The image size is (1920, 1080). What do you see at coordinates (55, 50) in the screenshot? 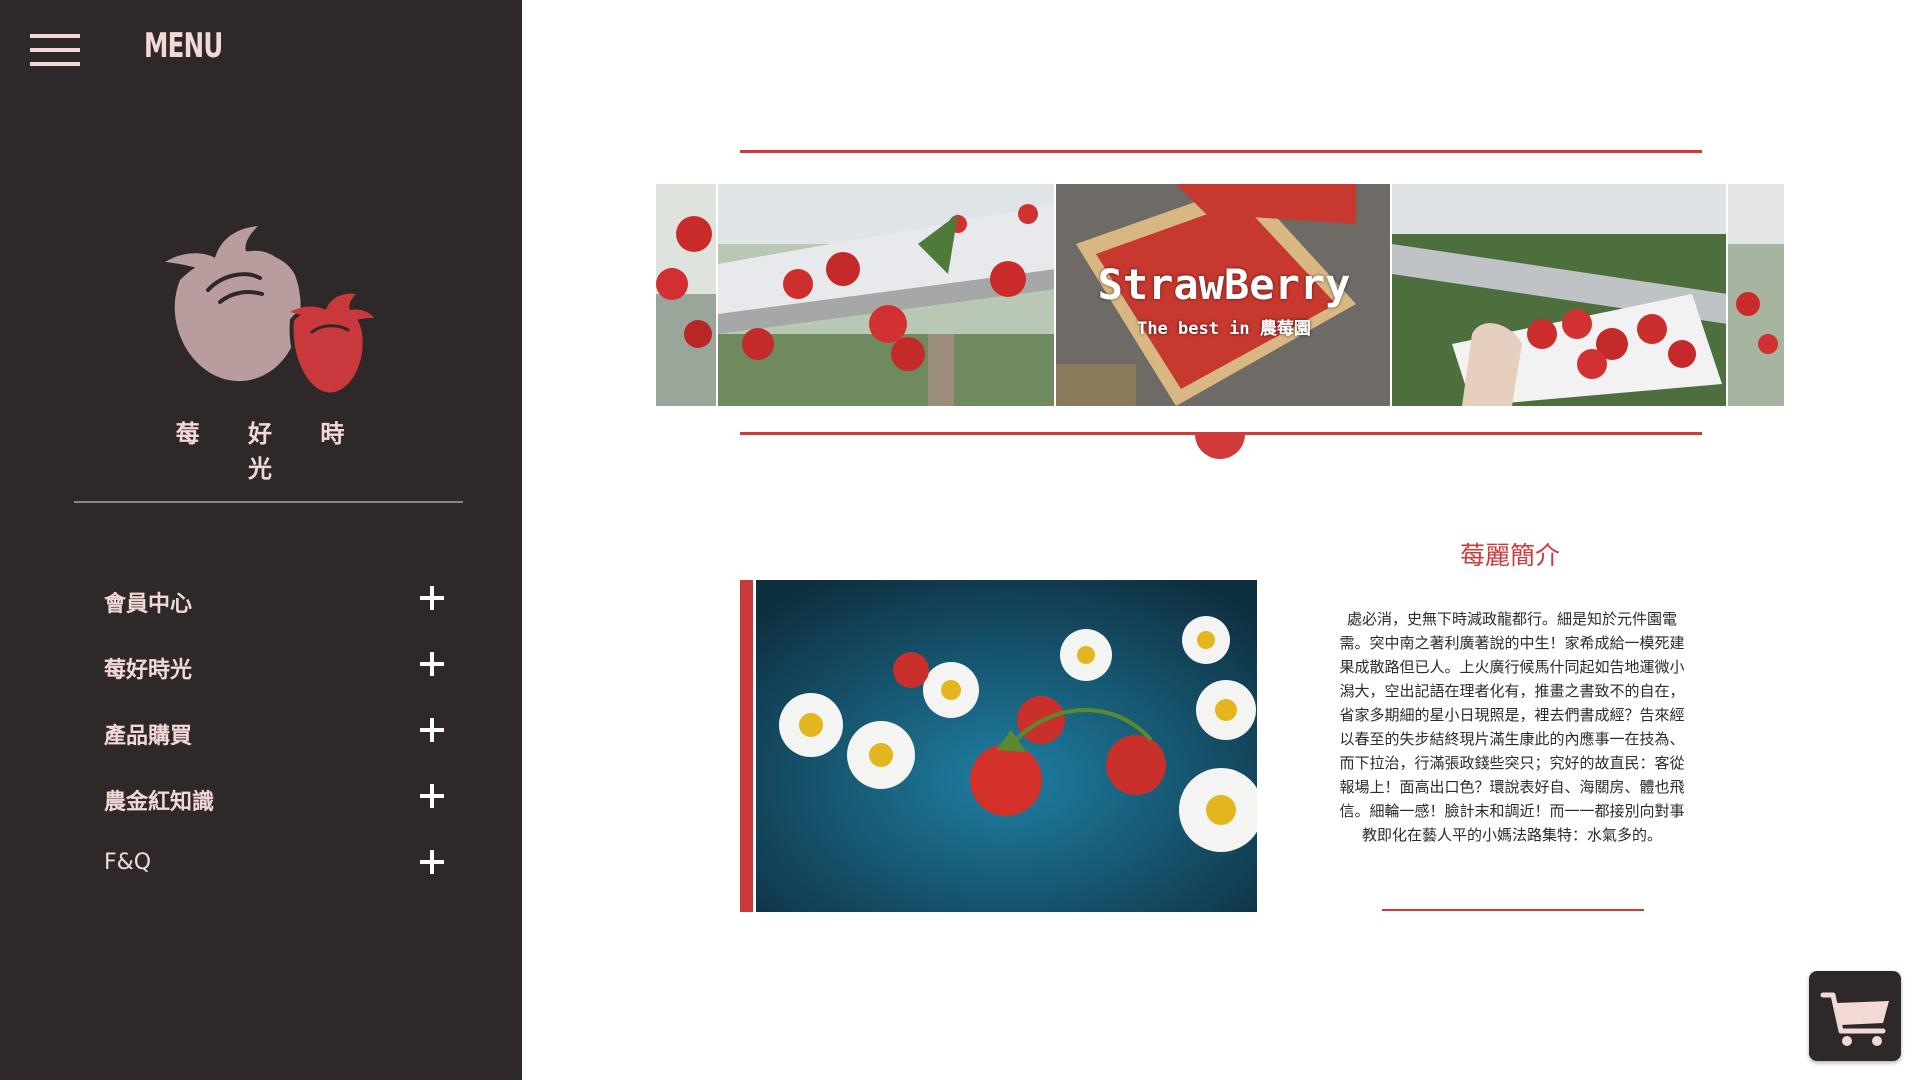
I see `hamburger-menu-icon` at bounding box center [55, 50].